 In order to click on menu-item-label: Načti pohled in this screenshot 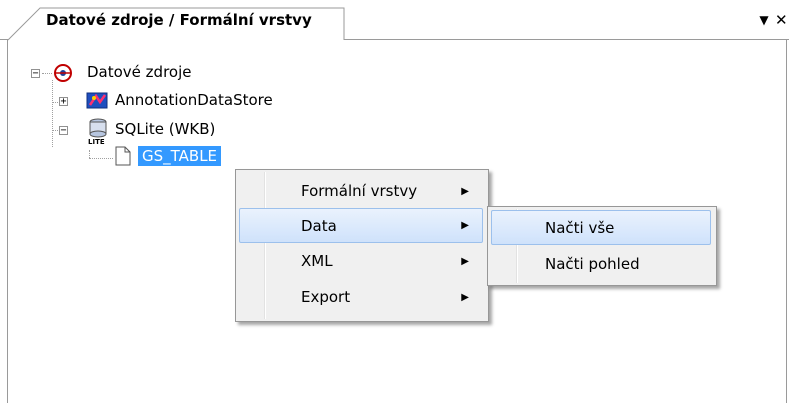, I will do `click(592, 264)`.